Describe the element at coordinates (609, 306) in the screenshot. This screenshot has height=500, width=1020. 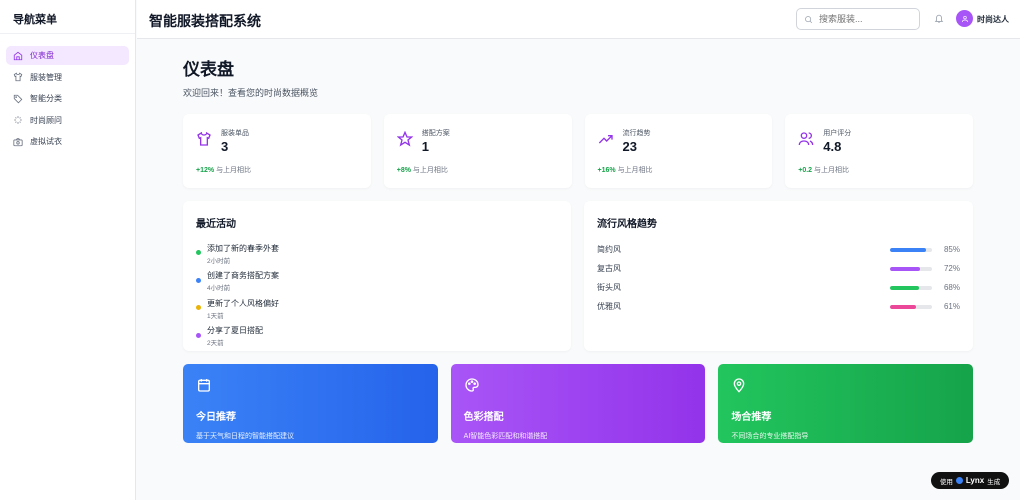
I see `trend-name: 优雅风` at that location.